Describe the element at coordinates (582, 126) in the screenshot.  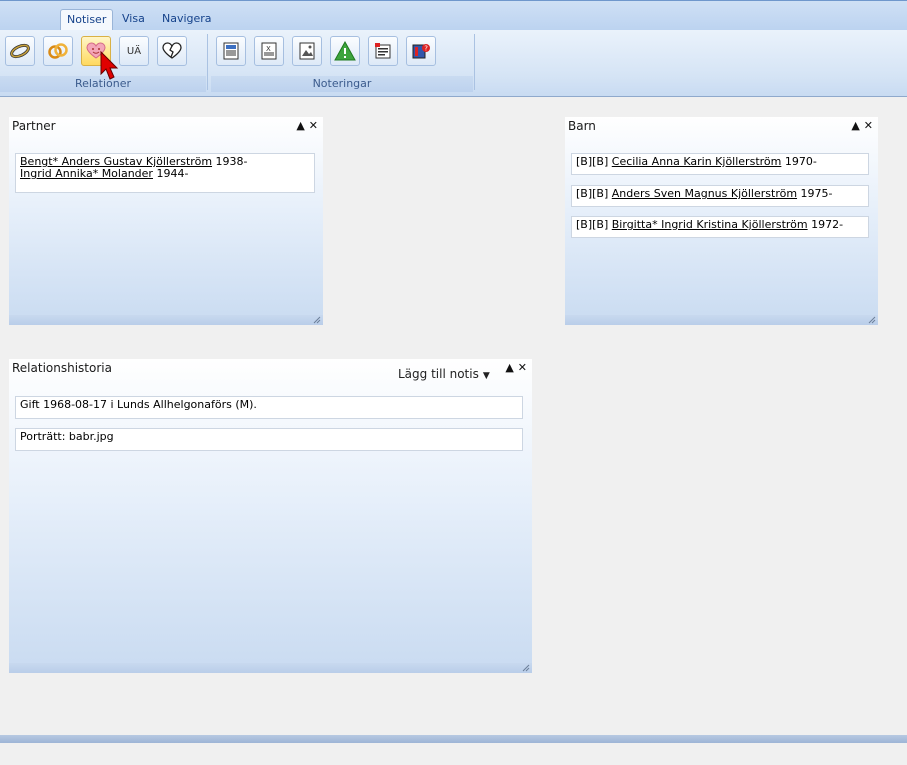
I see `panel-title-barn: Barn` at that location.